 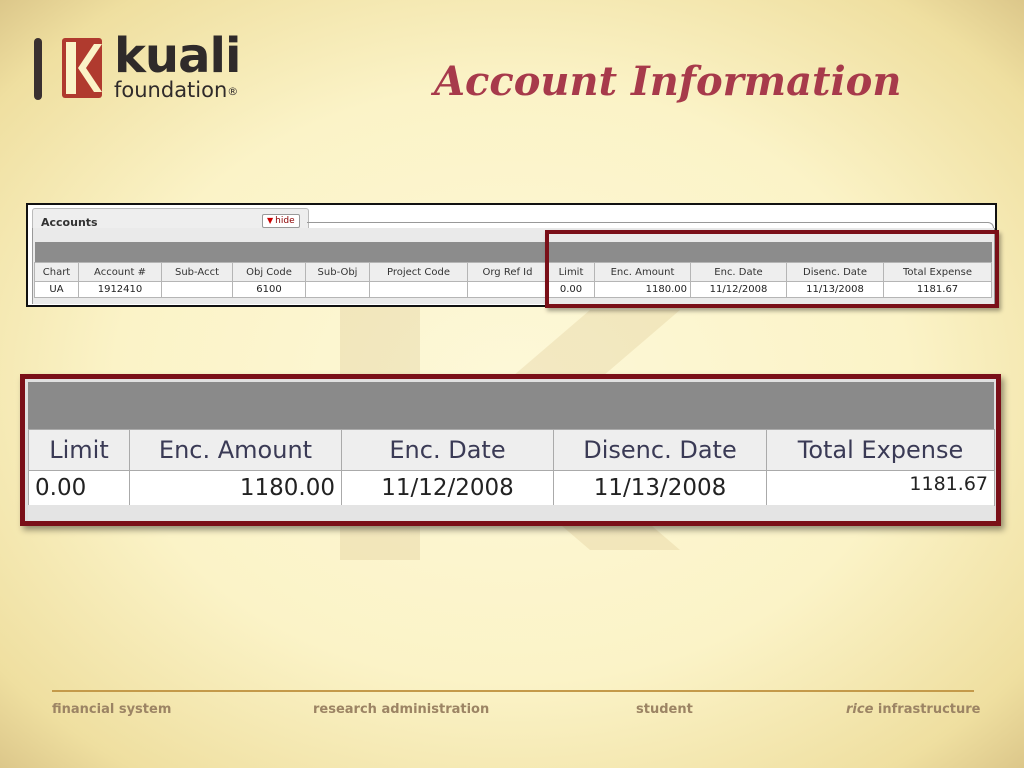 I want to click on registered-mark: ®, so click(x=233, y=91).